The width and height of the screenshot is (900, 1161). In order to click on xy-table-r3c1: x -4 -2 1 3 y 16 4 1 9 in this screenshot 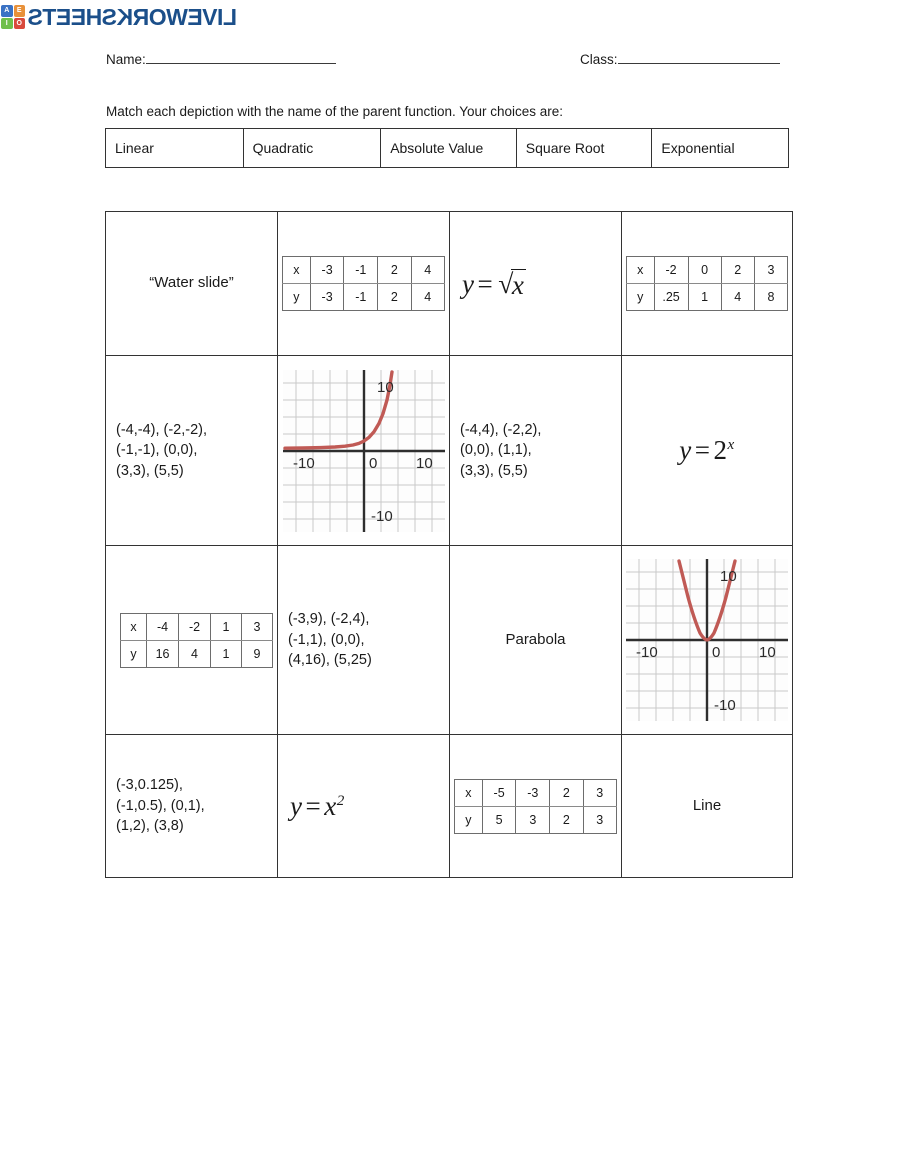, I will do `click(197, 640)`.